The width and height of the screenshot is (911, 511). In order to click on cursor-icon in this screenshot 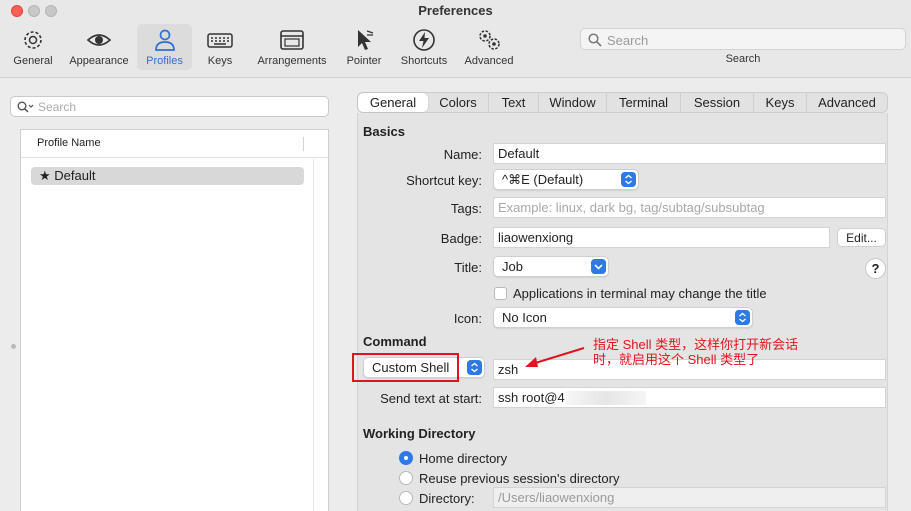, I will do `click(366, 40)`.